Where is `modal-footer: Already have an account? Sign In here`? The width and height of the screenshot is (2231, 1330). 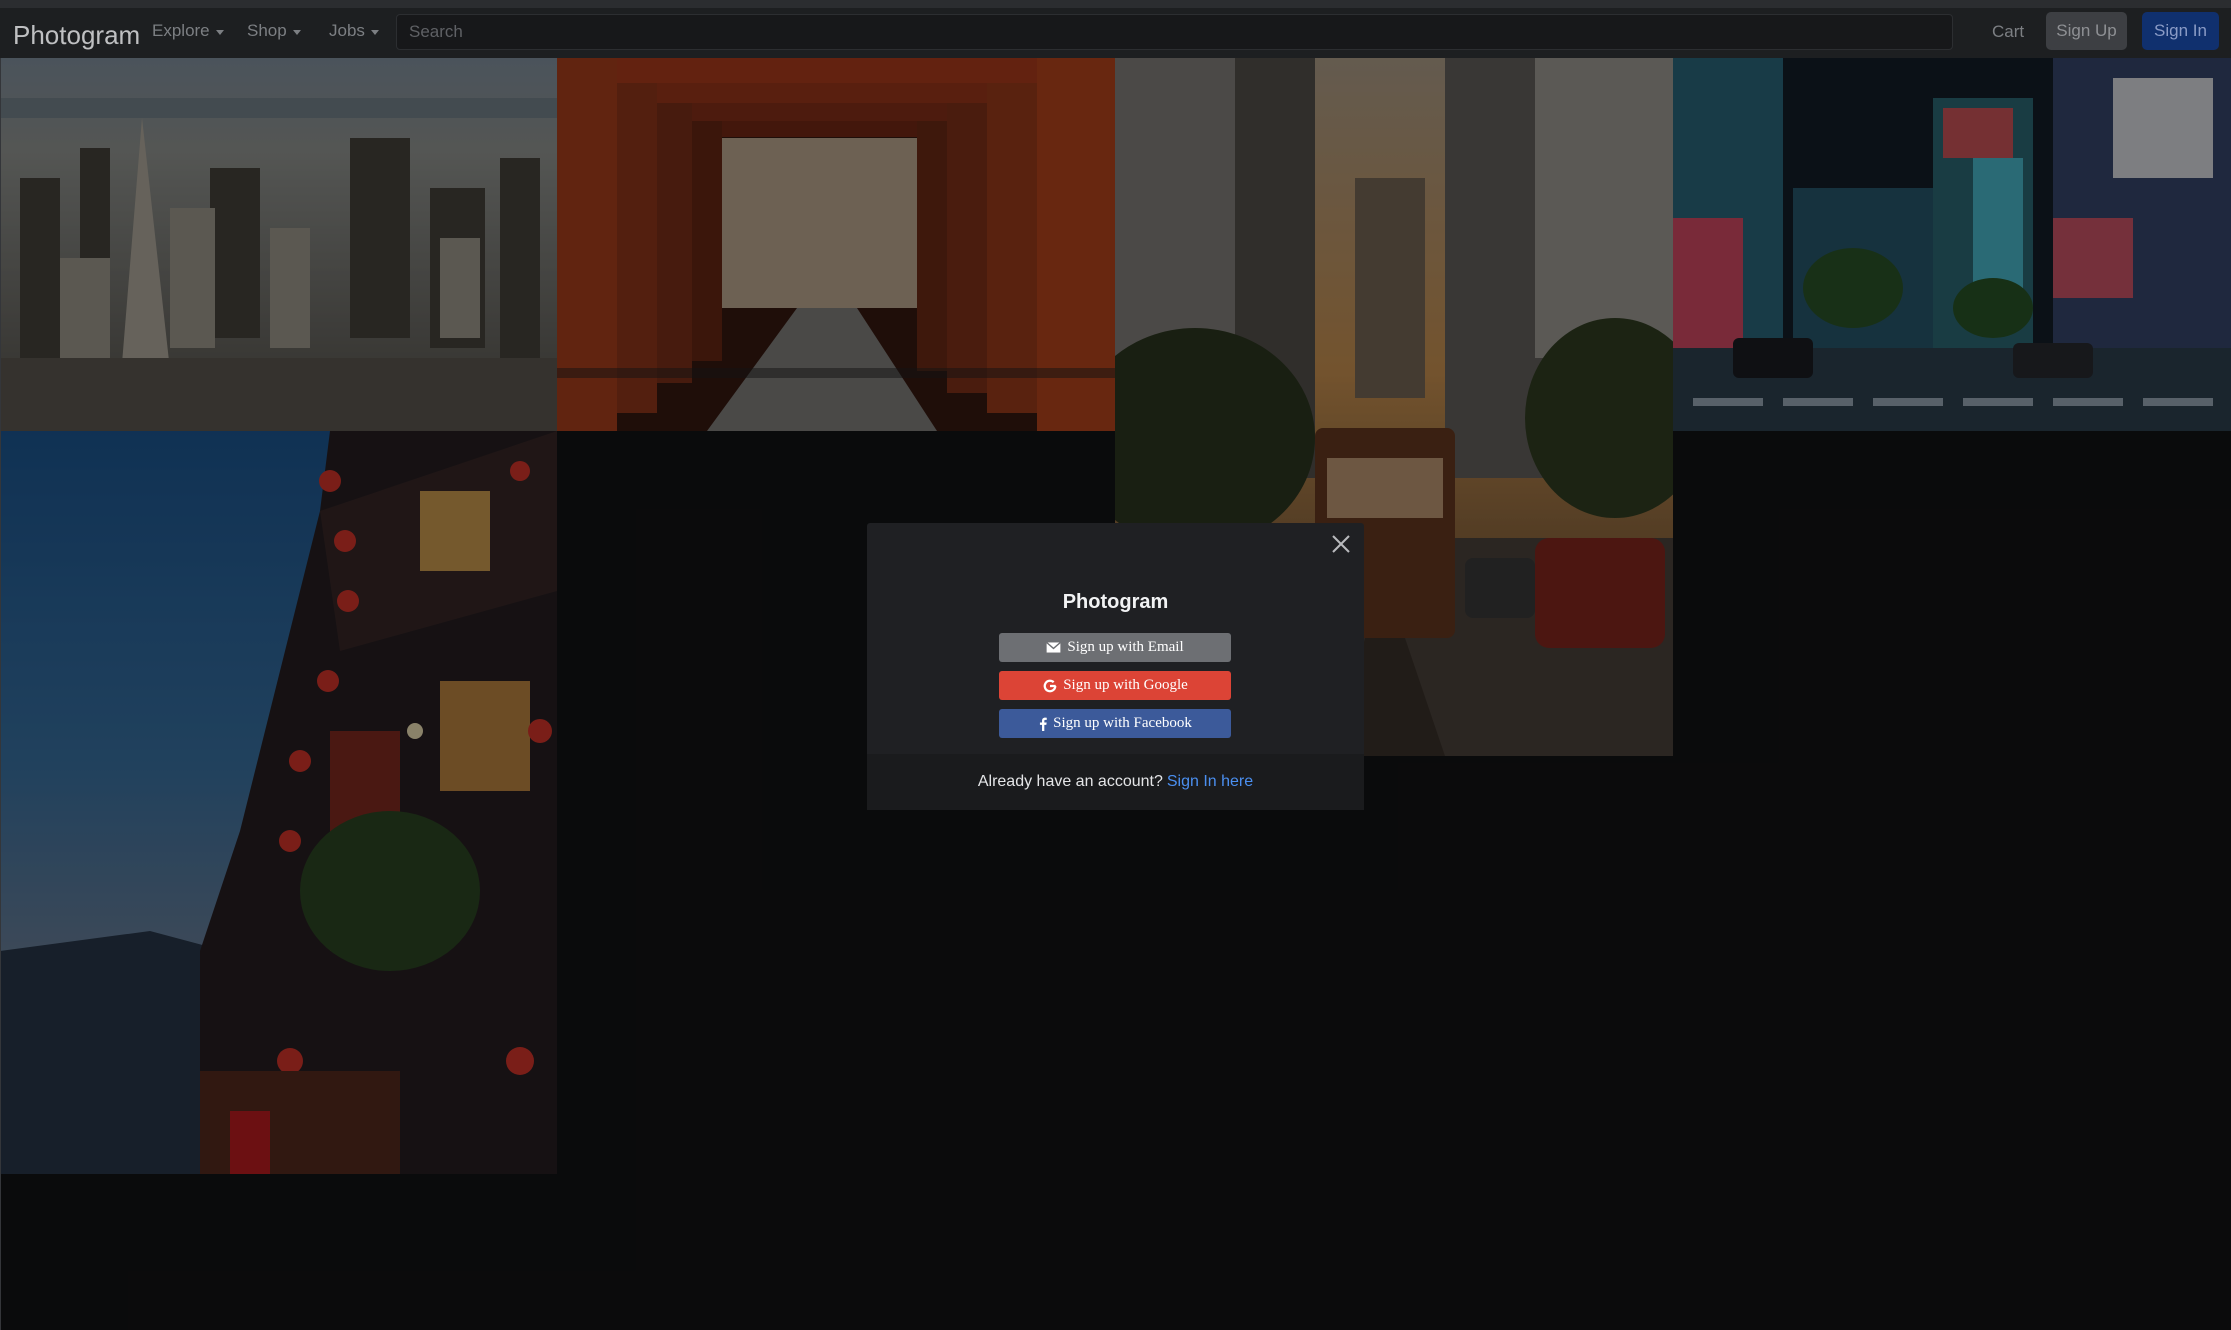
modal-footer: Already have an account? Sign In here is located at coordinates (1115, 782).